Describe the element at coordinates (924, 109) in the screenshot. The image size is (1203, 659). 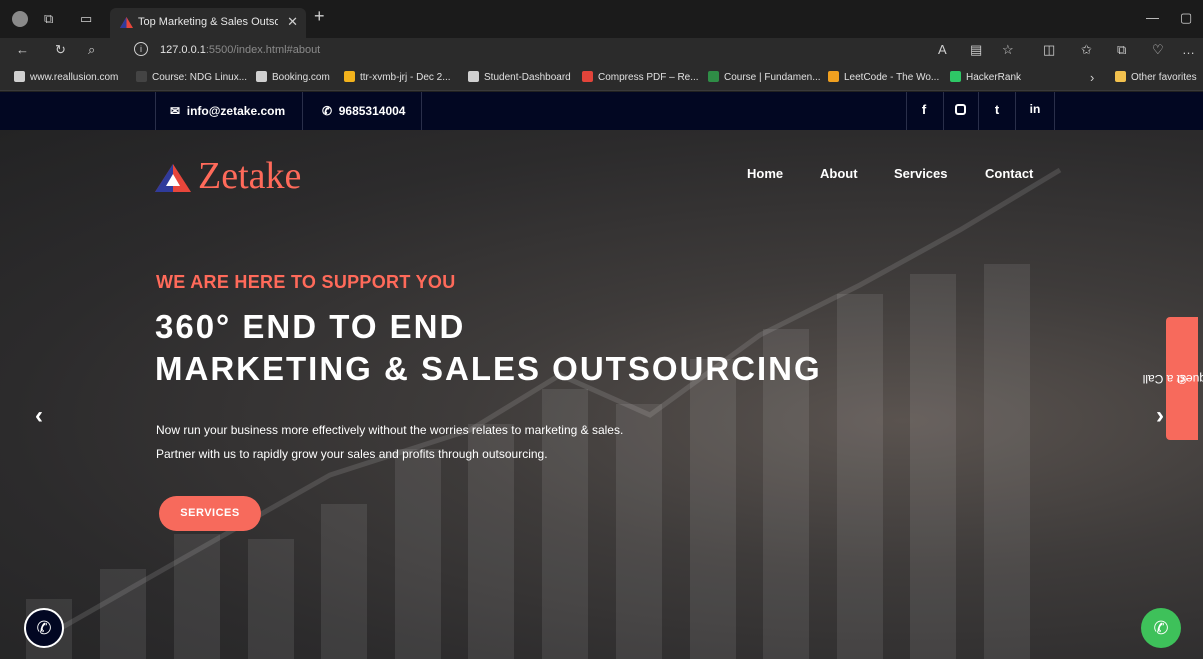
I see `facebook-icon: f` at that location.